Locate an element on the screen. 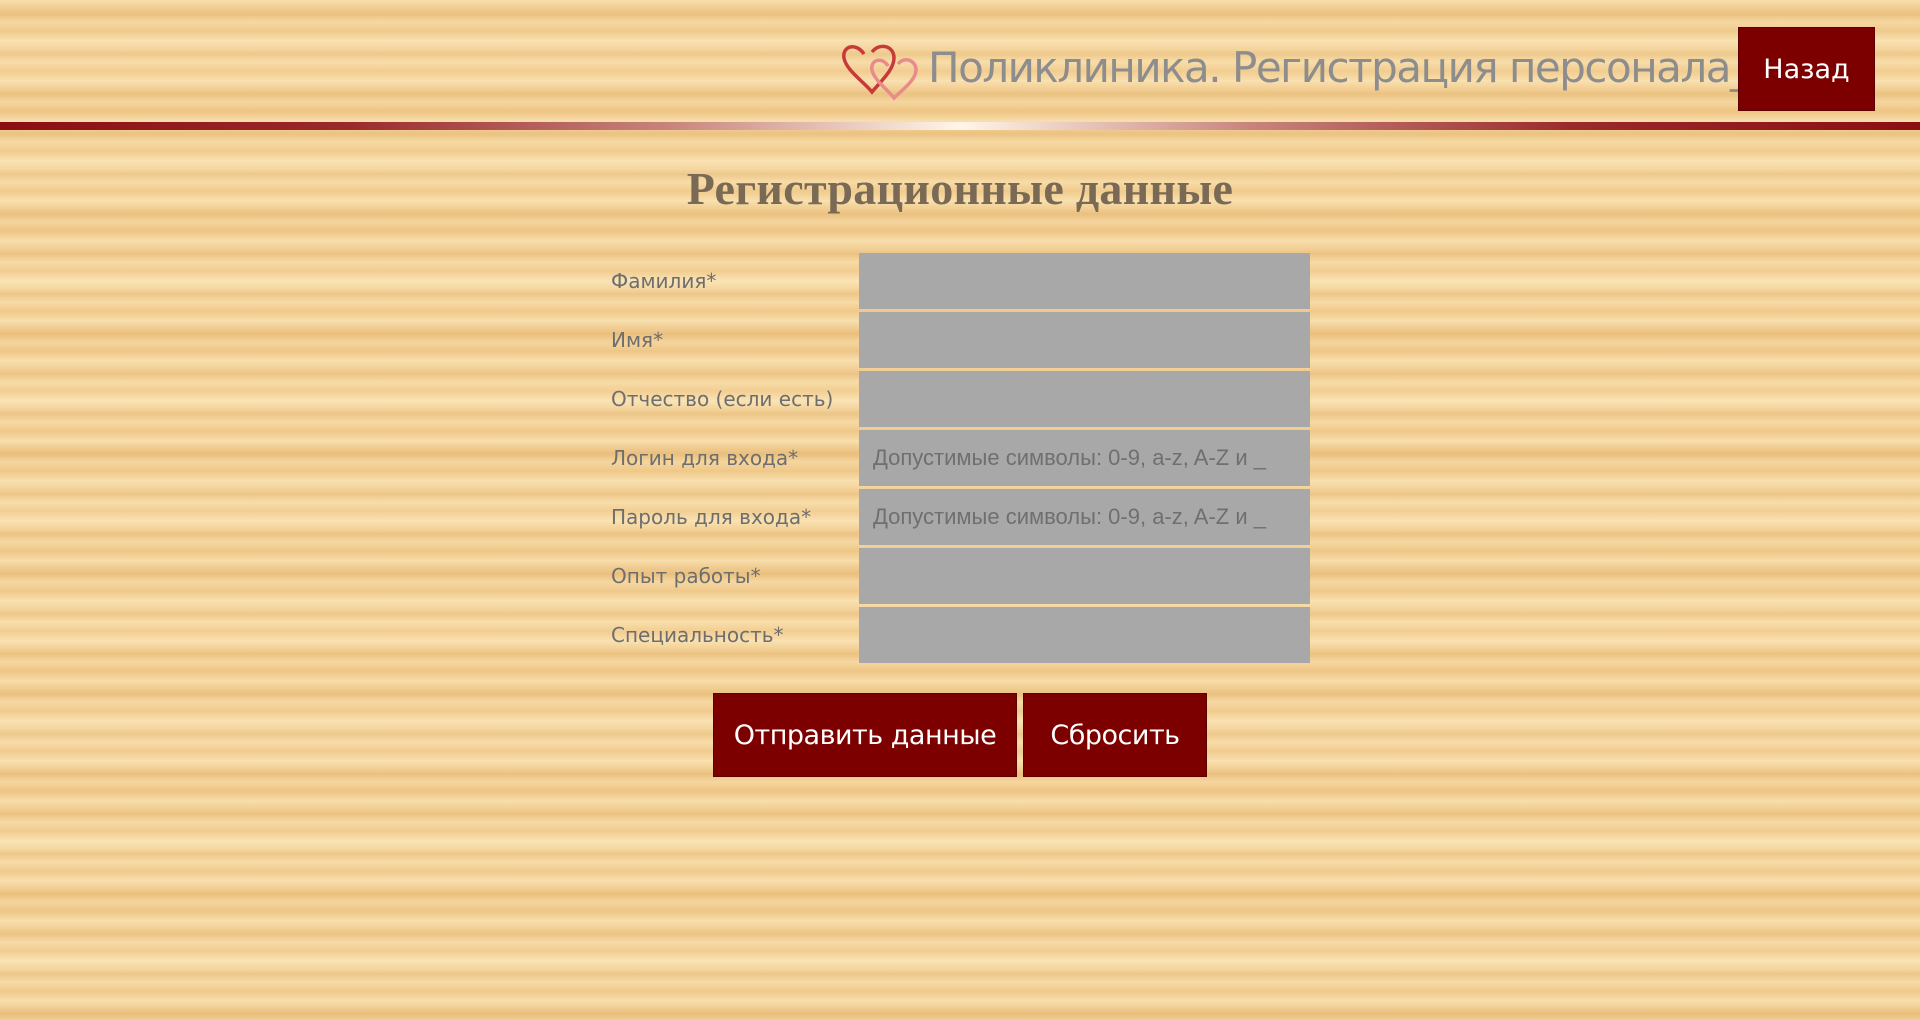 The width and height of the screenshot is (1920, 1020). back-button: Назад is located at coordinates (1806, 69).